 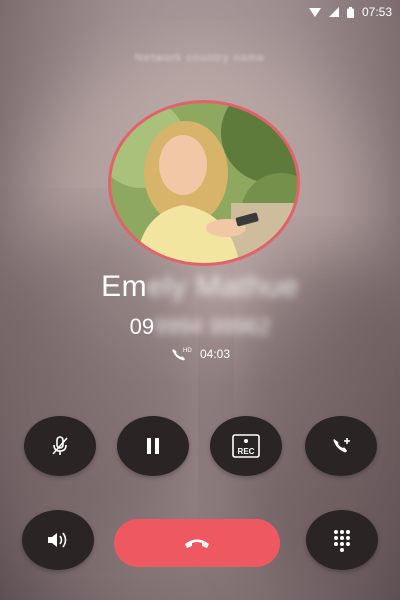 I want to click on caller-number: 099994 99962, so click(x=200, y=327).